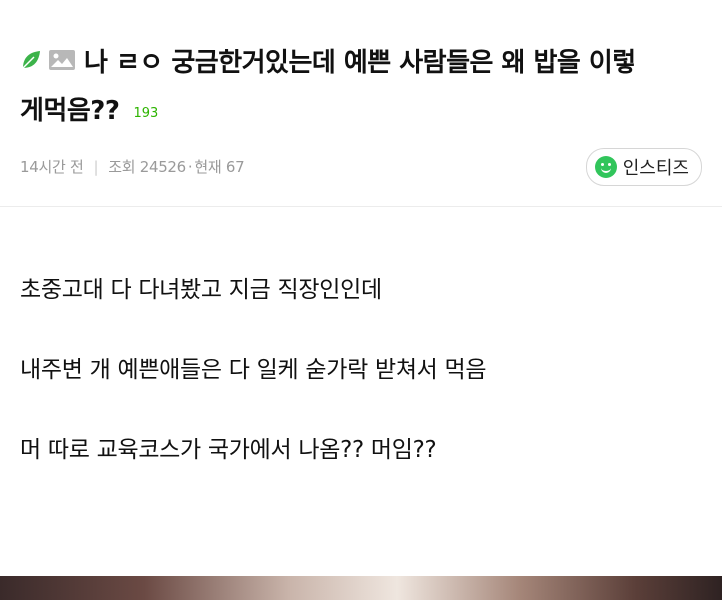 This screenshot has height=600, width=722. I want to click on post-time: 14시간 전, so click(52, 167).